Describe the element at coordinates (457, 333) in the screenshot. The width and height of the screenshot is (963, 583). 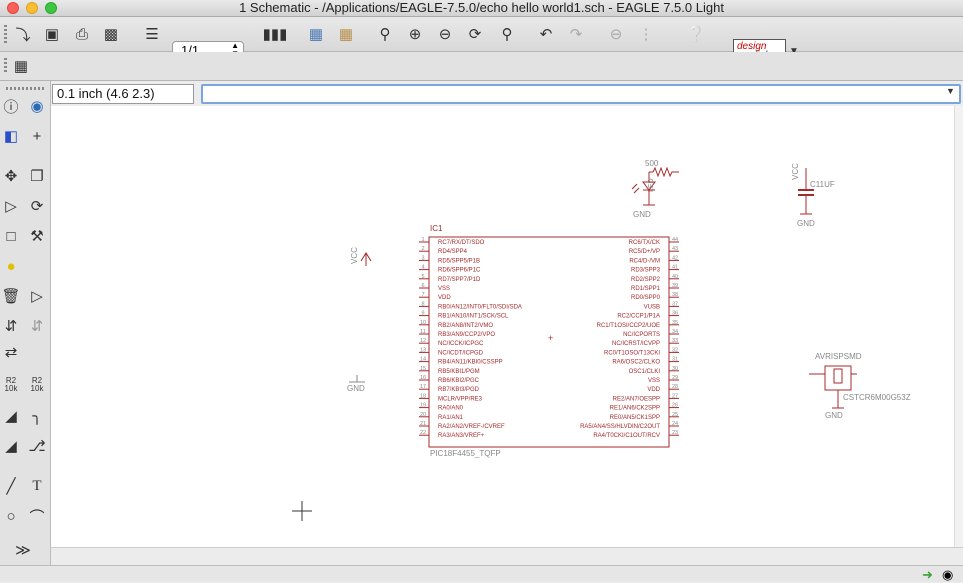
I see `ic-pin: 11 RB3/AN9/CCP2/VPO` at that location.